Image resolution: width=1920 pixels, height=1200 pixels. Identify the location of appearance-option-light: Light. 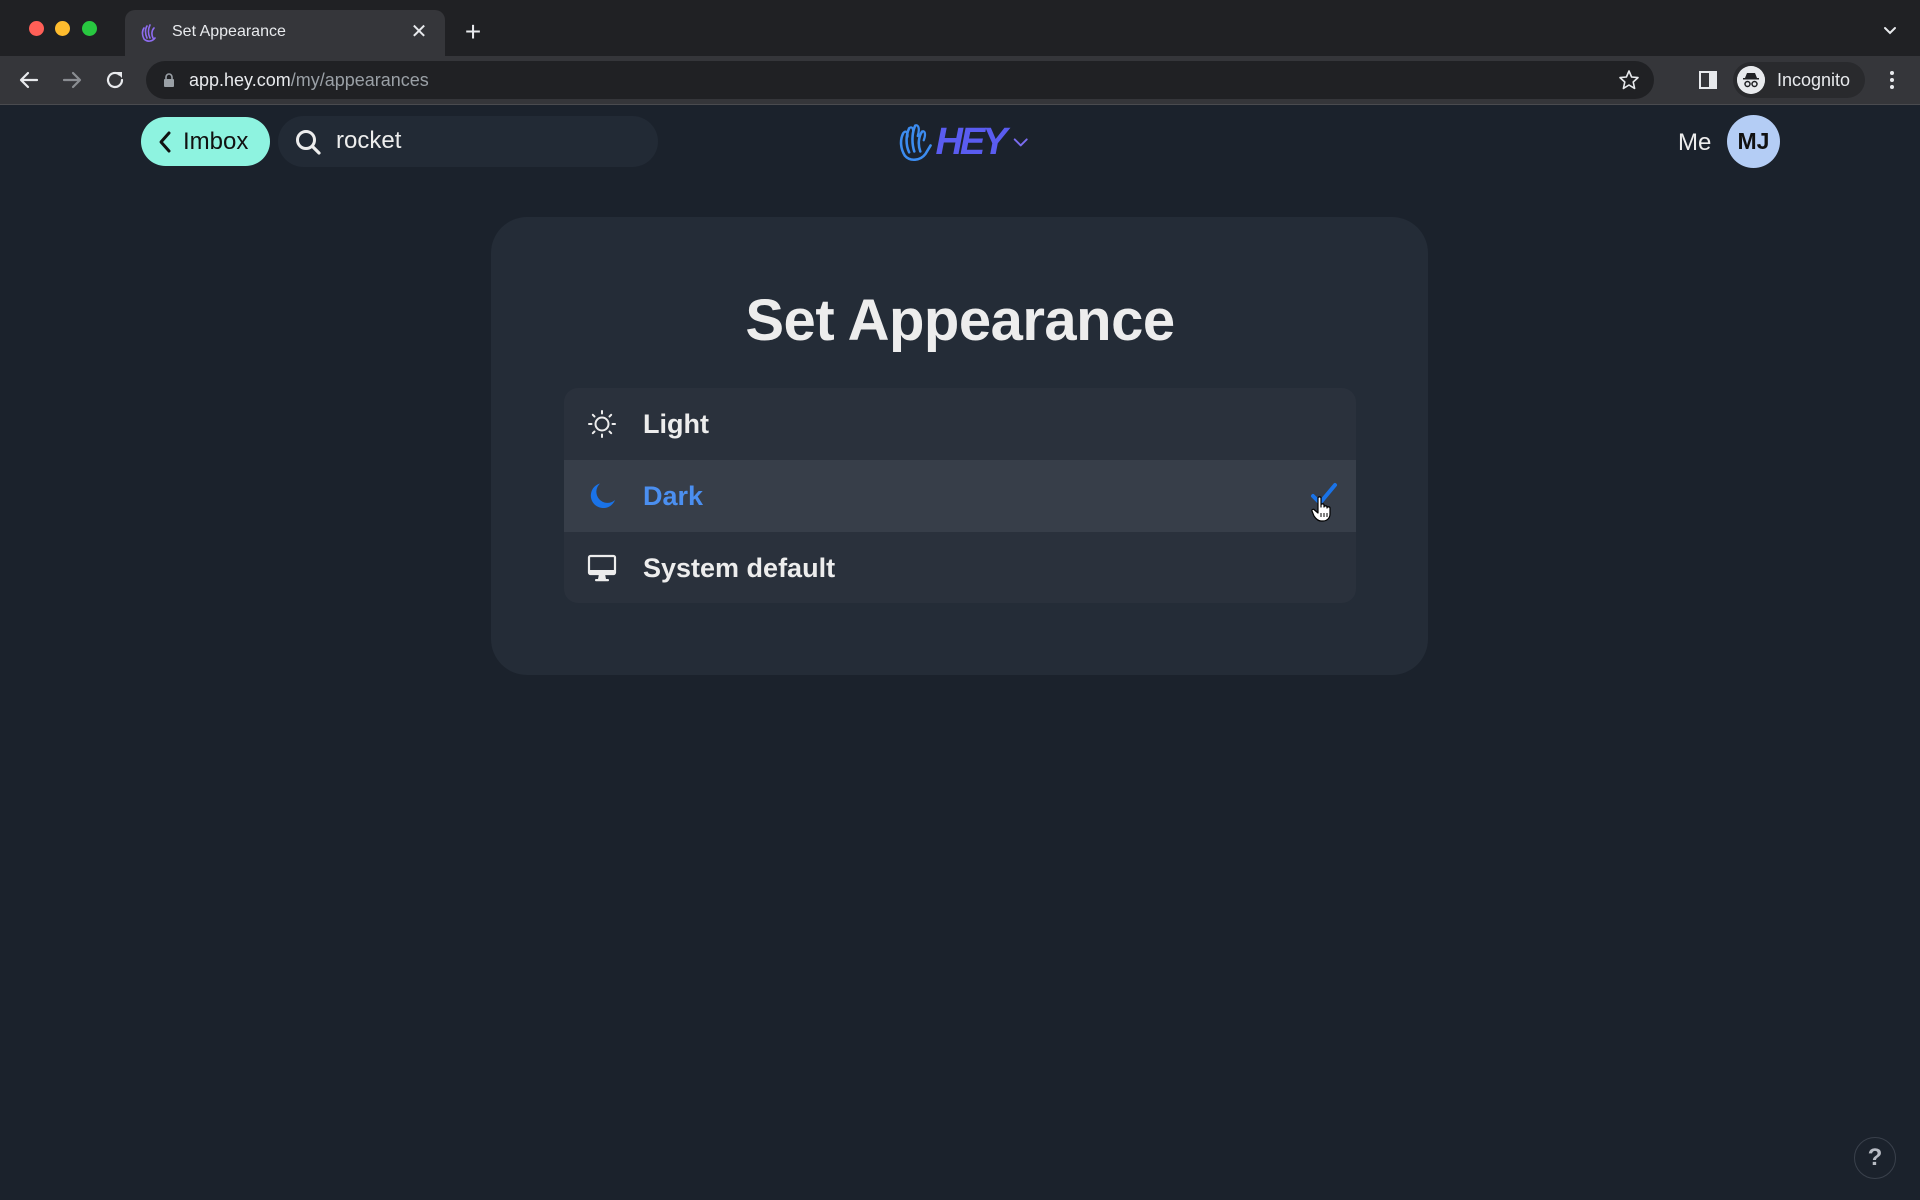
(960, 424).